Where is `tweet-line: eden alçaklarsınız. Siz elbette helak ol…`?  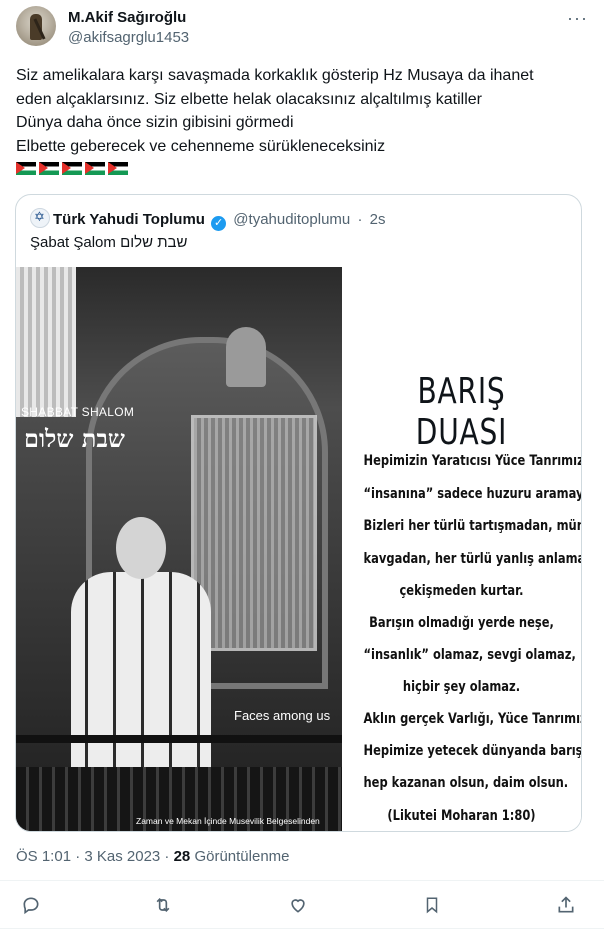 tweet-line: eden alçaklarsınız. Siz elbette helak ol… is located at coordinates (249, 99).